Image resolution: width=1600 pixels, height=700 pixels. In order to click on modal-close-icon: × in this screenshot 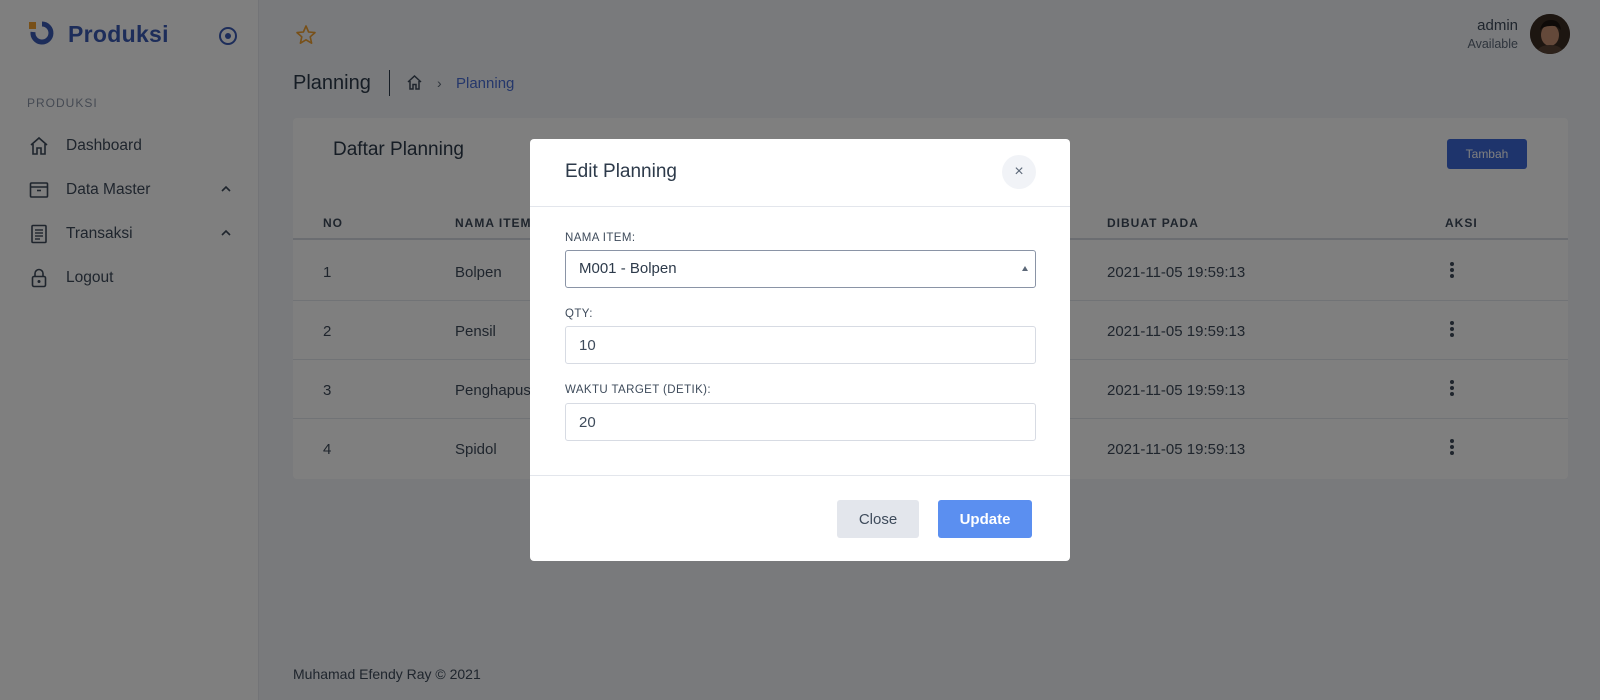, I will do `click(1019, 172)`.